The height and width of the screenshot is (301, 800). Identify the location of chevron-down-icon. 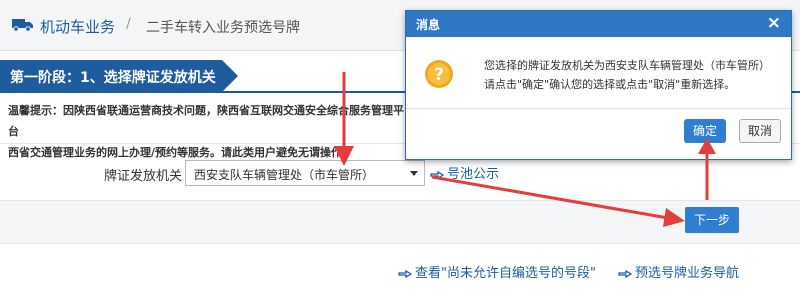
(414, 173).